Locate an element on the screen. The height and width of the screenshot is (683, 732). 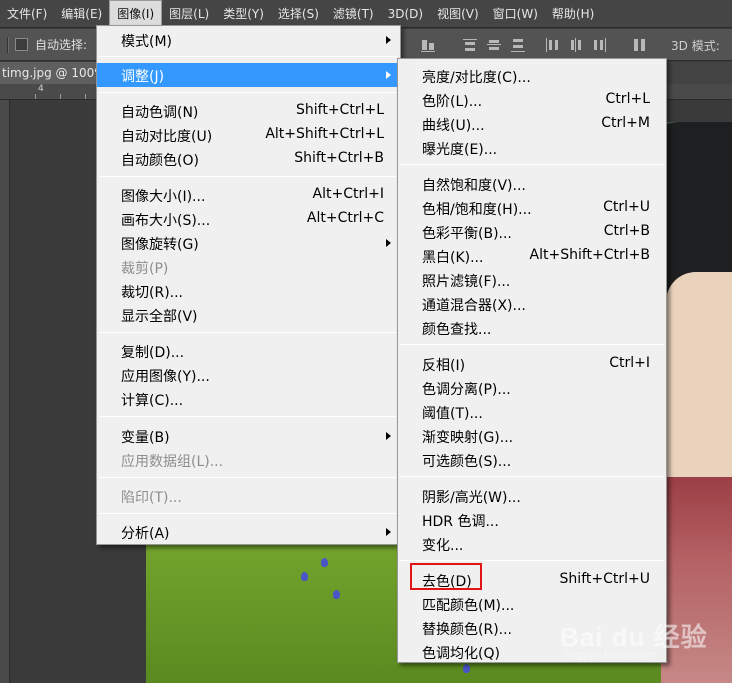
menu-item-image-size: 图像大小(I)... Alt+Ctrl+I is located at coordinates (248, 195).